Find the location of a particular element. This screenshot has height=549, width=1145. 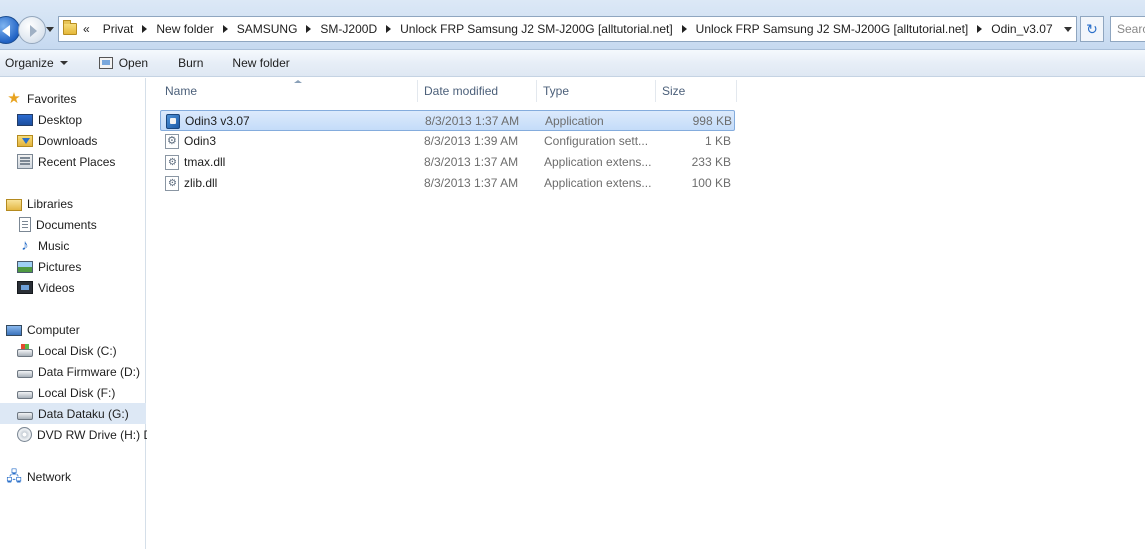

documents-icon is located at coordinates (25, 224).